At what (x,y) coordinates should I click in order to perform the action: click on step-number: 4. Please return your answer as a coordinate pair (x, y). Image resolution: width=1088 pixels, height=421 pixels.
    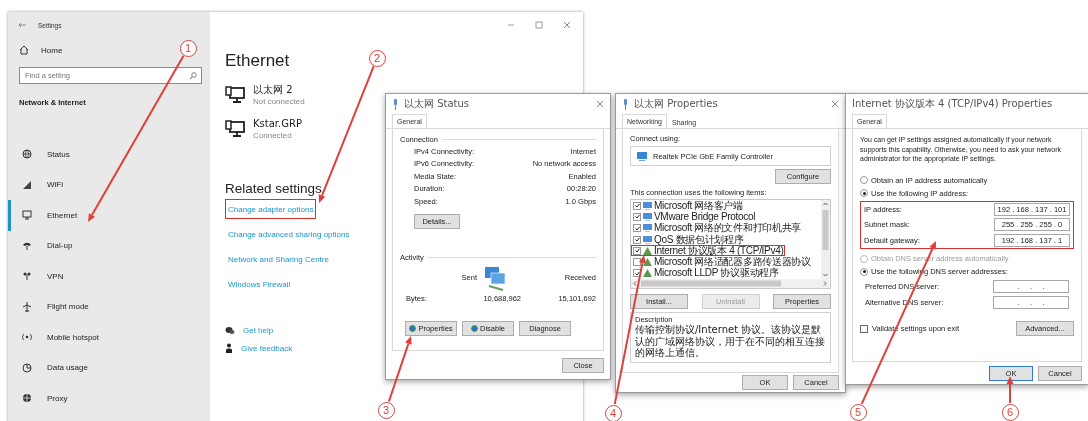
    Looking at the image, I should click on (613, 412).